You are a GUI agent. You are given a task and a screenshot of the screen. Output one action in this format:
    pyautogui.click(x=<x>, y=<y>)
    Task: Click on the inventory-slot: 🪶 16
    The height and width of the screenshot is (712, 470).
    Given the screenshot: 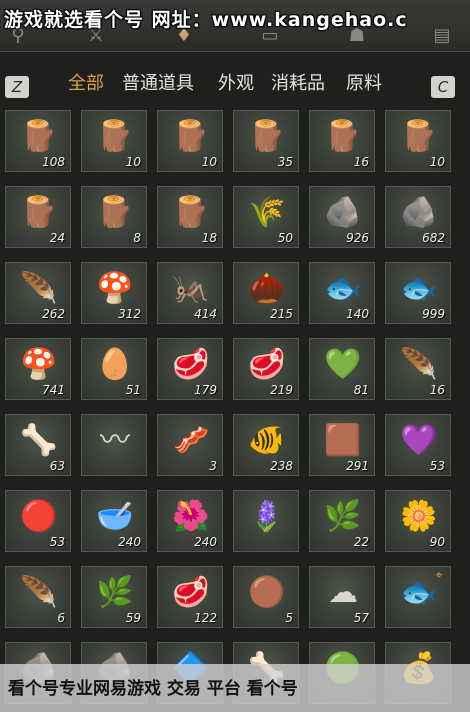 What is the action you would take?
    pyautogui.click(x=418, y=369)
    